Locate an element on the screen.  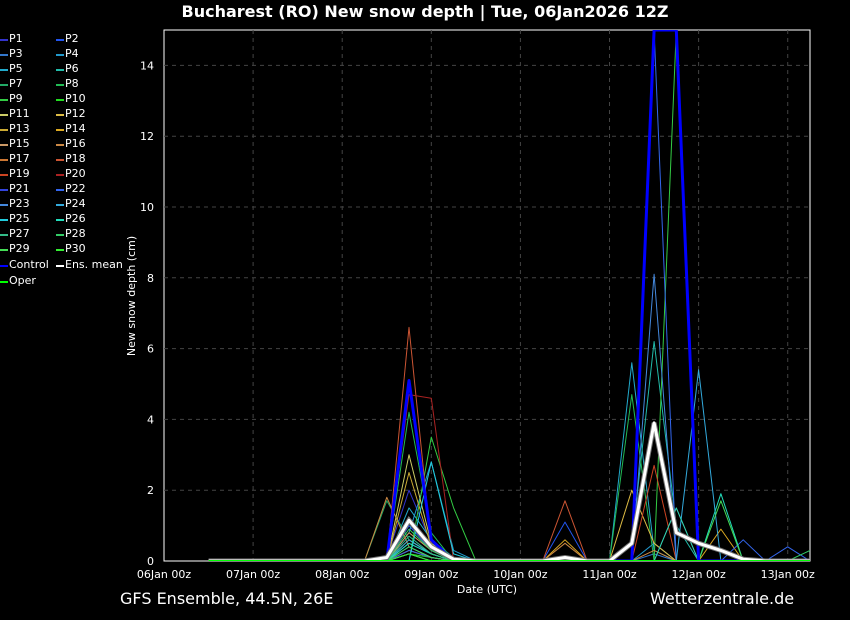
legend-label: P22 is located at coordinates (75, 188).